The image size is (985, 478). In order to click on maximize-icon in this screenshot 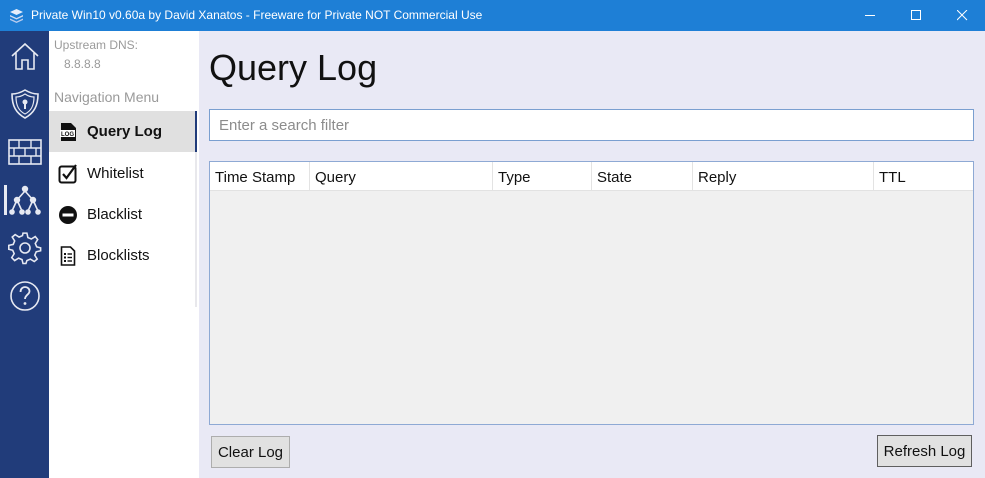, I will do `click(915, 15)`.